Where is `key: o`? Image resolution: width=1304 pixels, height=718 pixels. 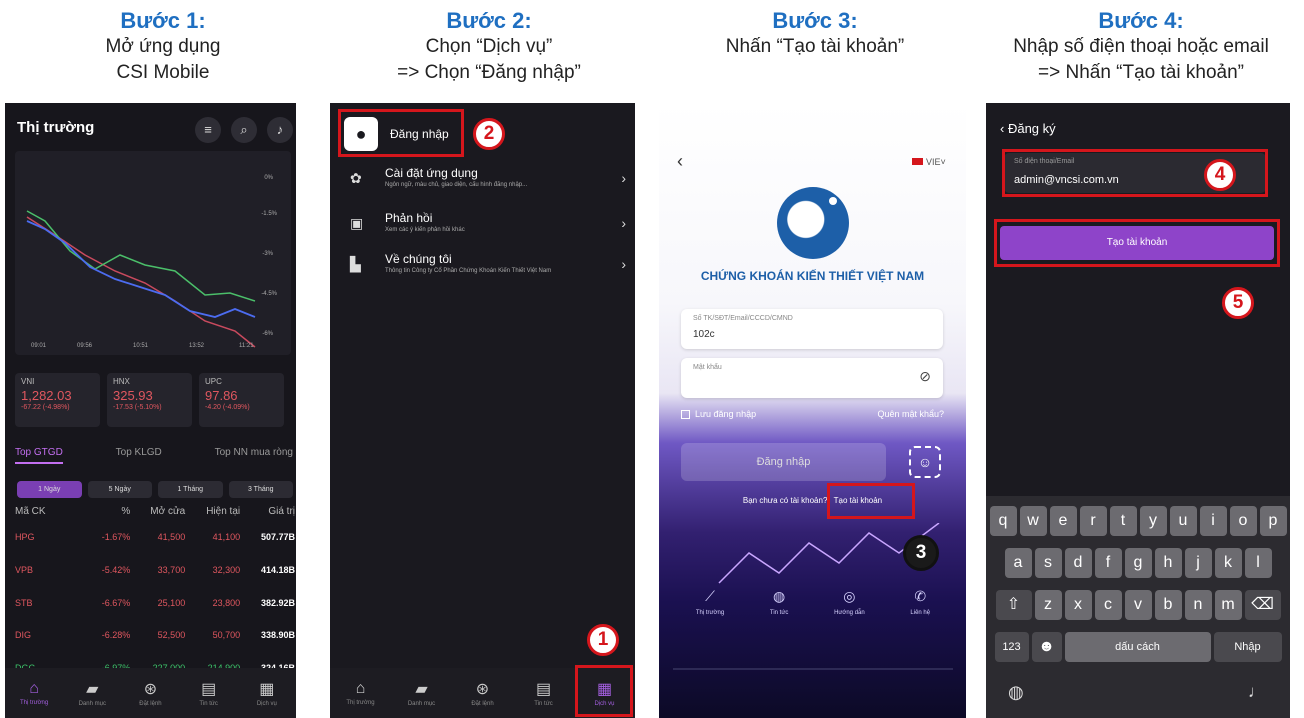
key: o is located at coordinates (1243, 521).